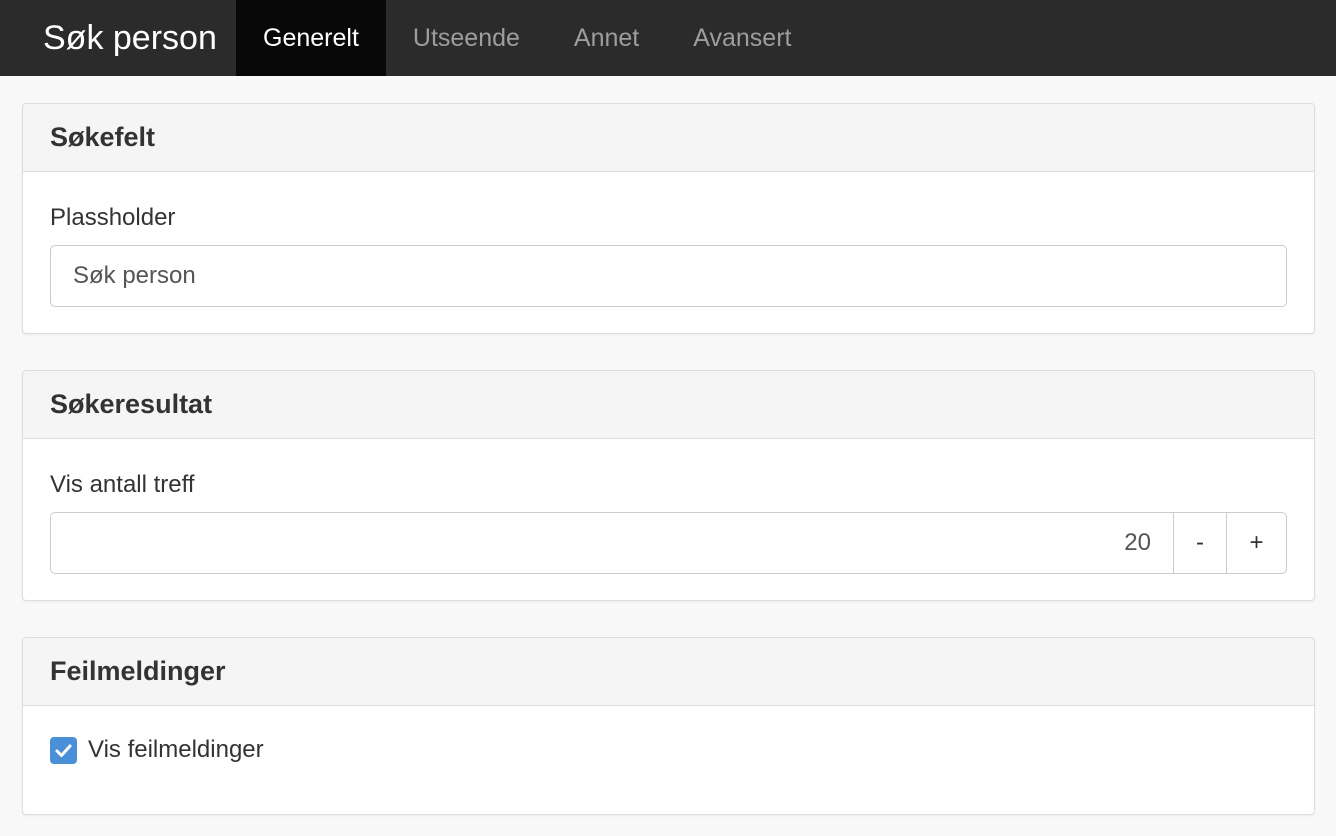 The width and height of the screenshot is (1336, 836). I want to click on panel-body-error-messages: Vis feilmeldinger, so click(668, 735).